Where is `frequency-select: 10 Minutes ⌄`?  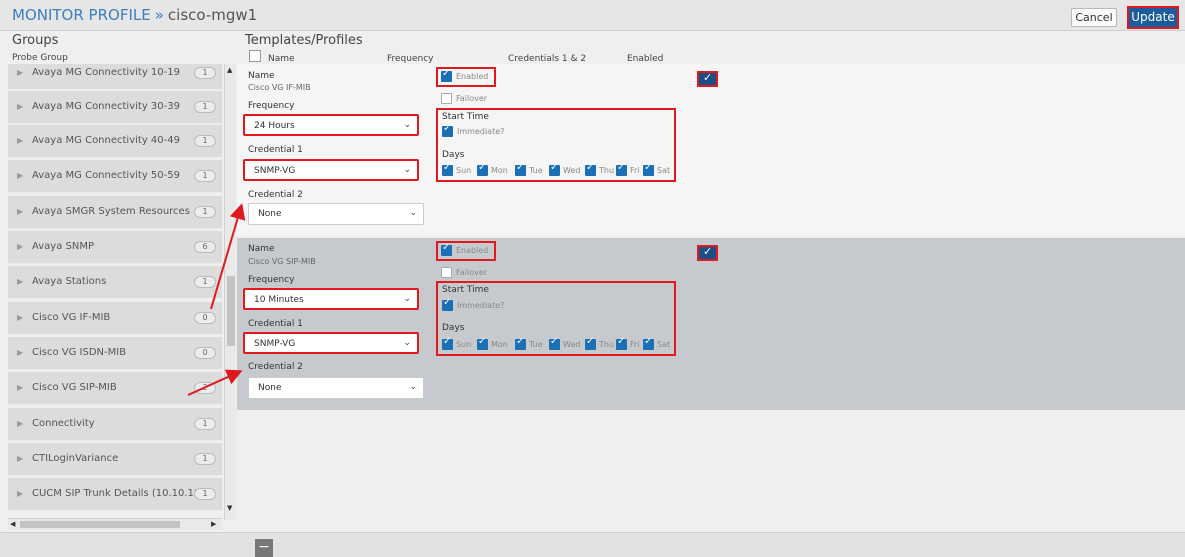
frequency-select: 10 Minutes ⌄ is located at coordinates (331, 299).